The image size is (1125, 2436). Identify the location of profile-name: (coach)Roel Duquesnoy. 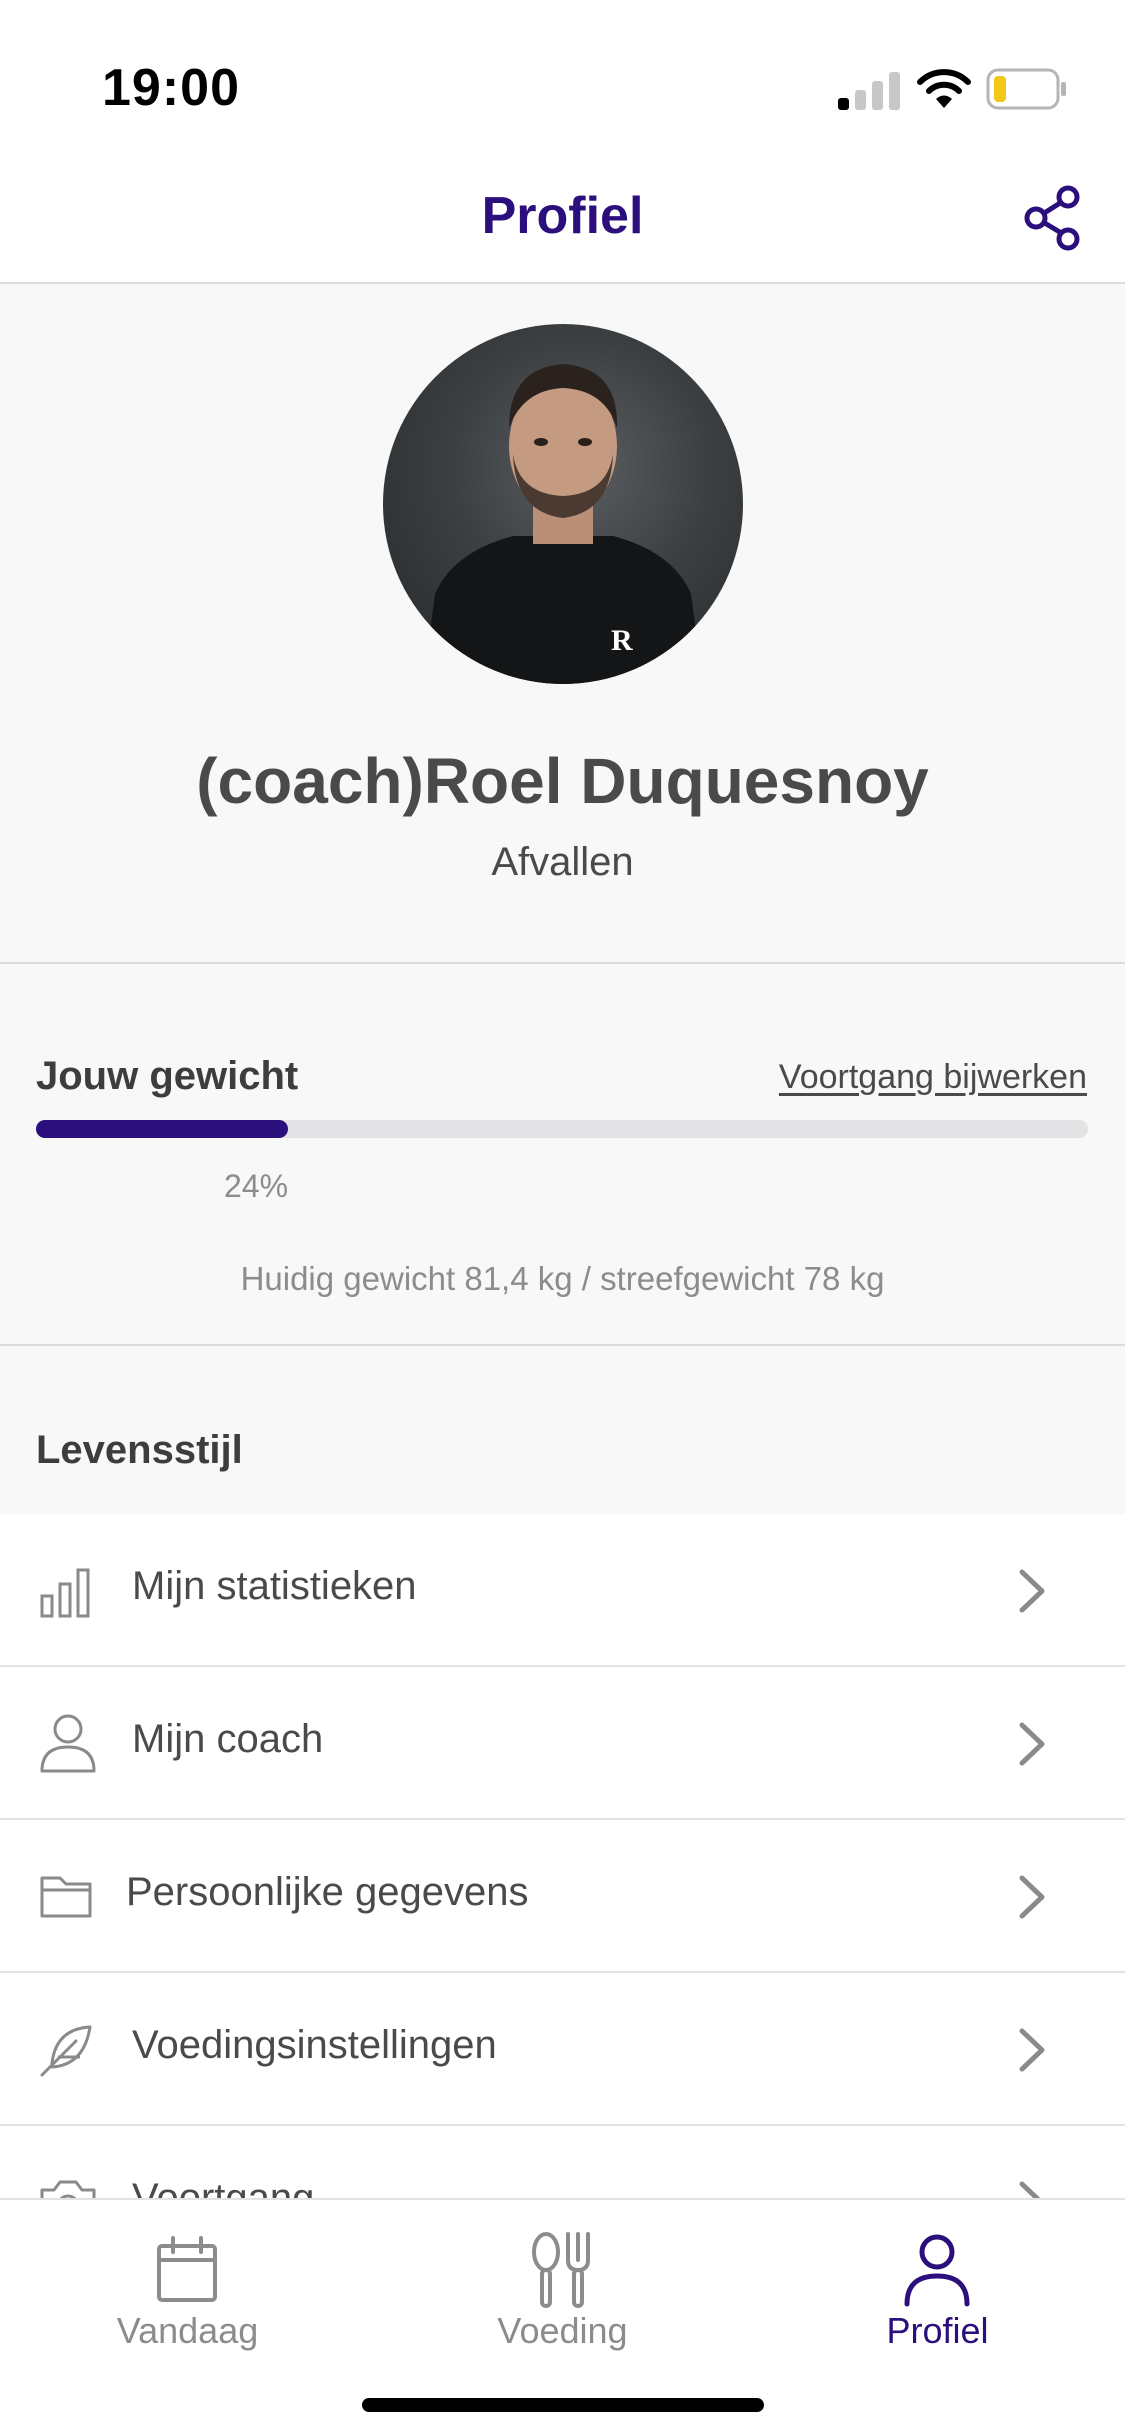
(562, 781).